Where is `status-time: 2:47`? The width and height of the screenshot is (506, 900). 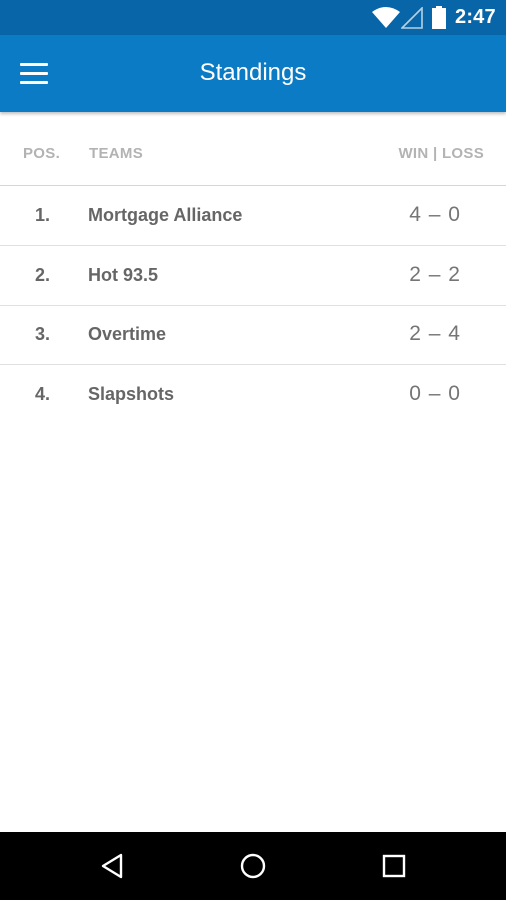 status-time: 2:47 is located at coordinates (475, 17).